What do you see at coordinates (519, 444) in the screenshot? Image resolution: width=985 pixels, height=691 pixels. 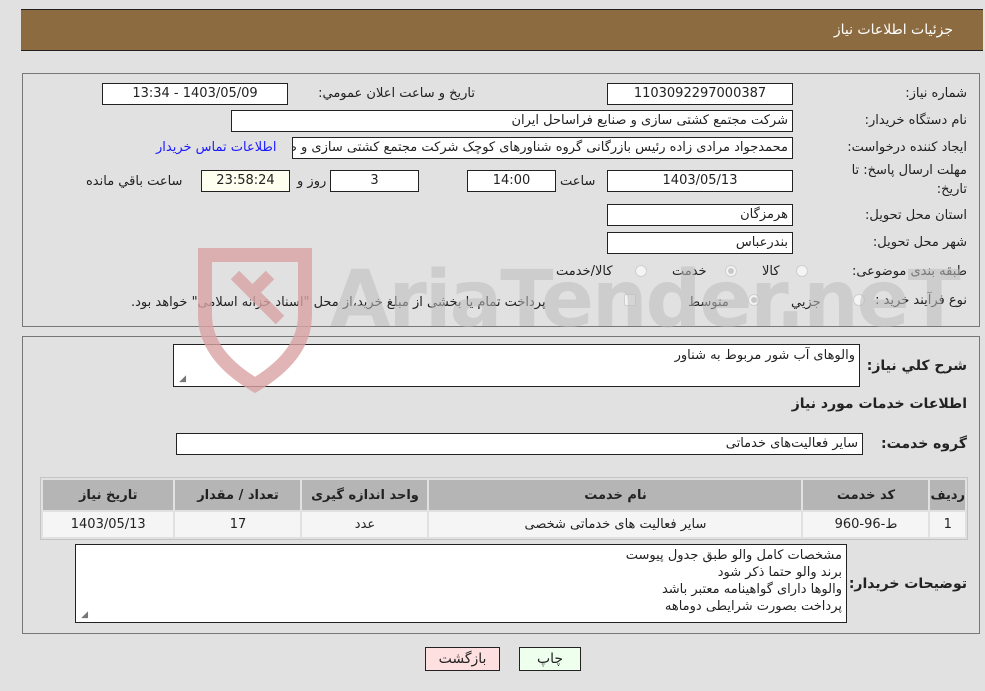 I see `service-group-field: سایر فعالیت‌های خدماتی` at bounding box center [519, 444].